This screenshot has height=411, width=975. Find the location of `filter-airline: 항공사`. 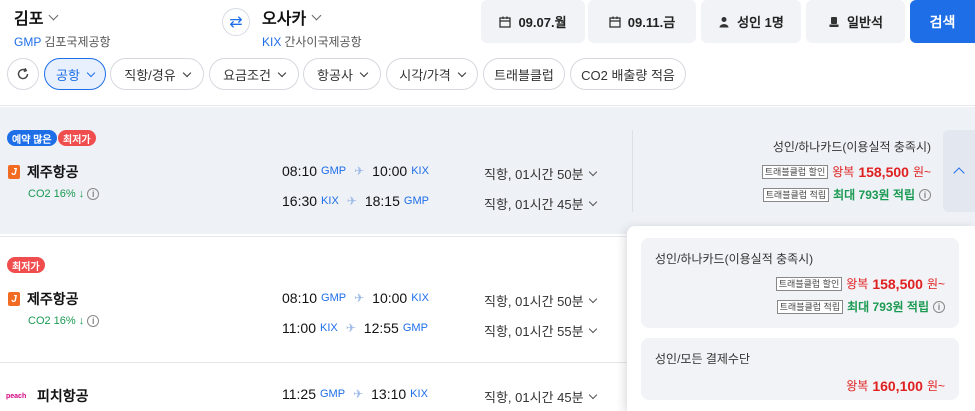

filter-airline: 항공사 is located at coordinates (342, 74).